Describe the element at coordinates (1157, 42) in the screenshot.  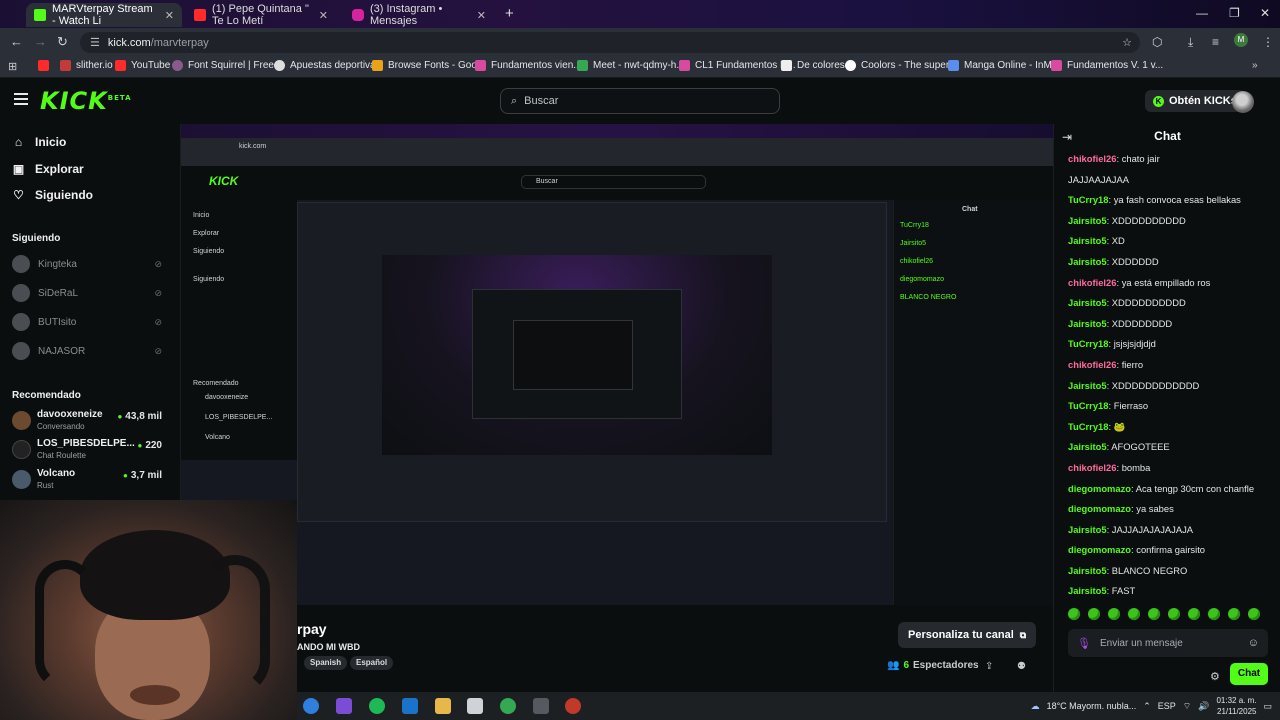
I see `extensions-icon: ⬡` at that location.